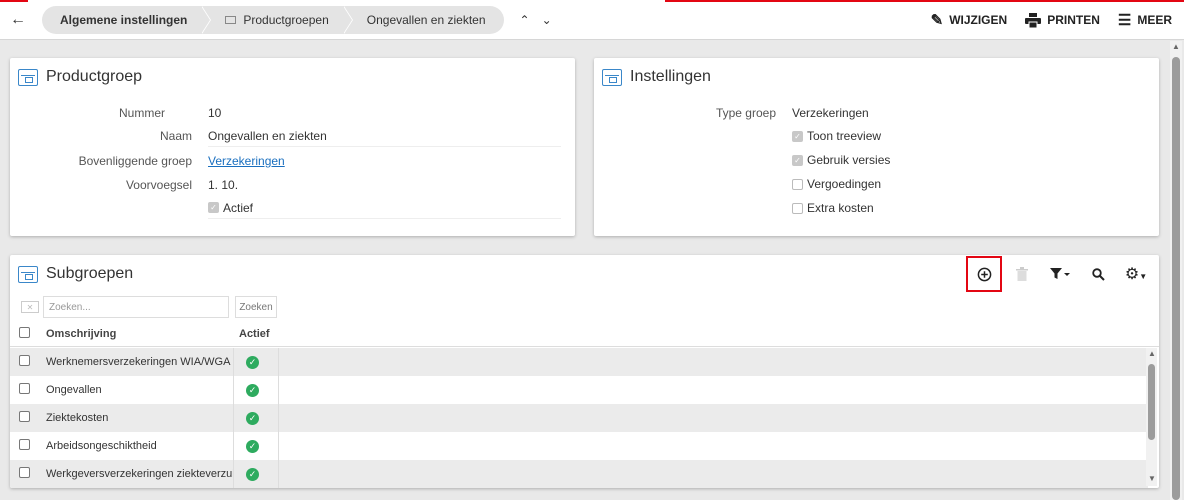  Describe the element at coordinates (285, 136) in the screenshot. I see `field-naam: Naam Ongevallen en ziekten` at that location.